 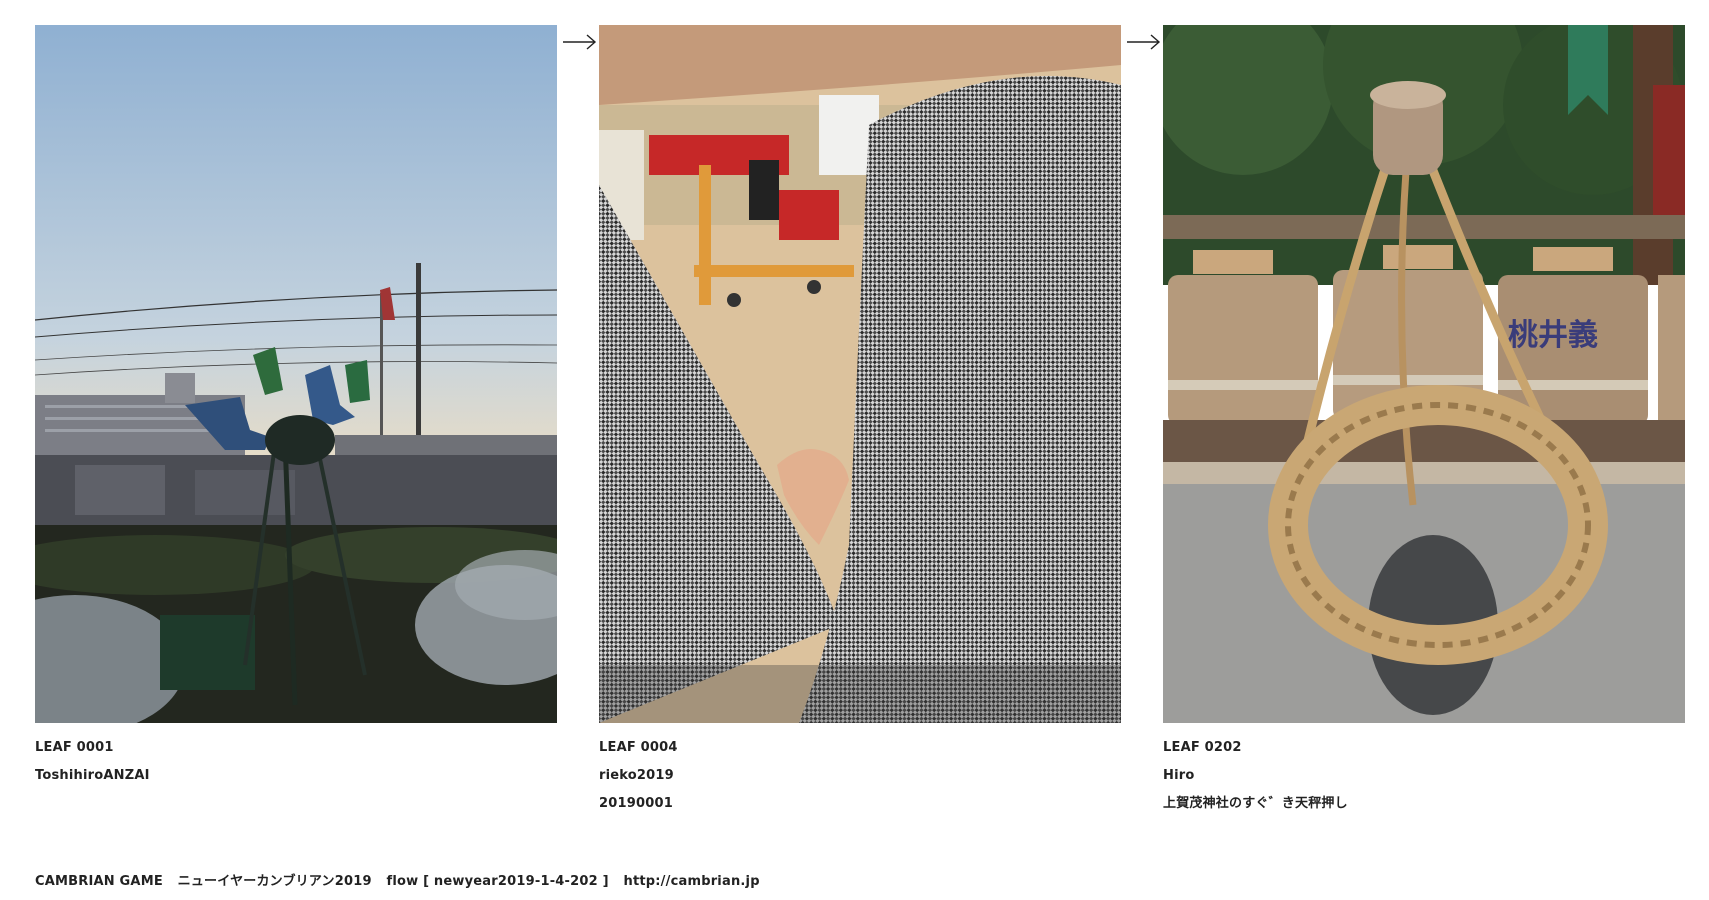 I want to click on leaf-id: LEAF 0001, so click(x=296, y=748).